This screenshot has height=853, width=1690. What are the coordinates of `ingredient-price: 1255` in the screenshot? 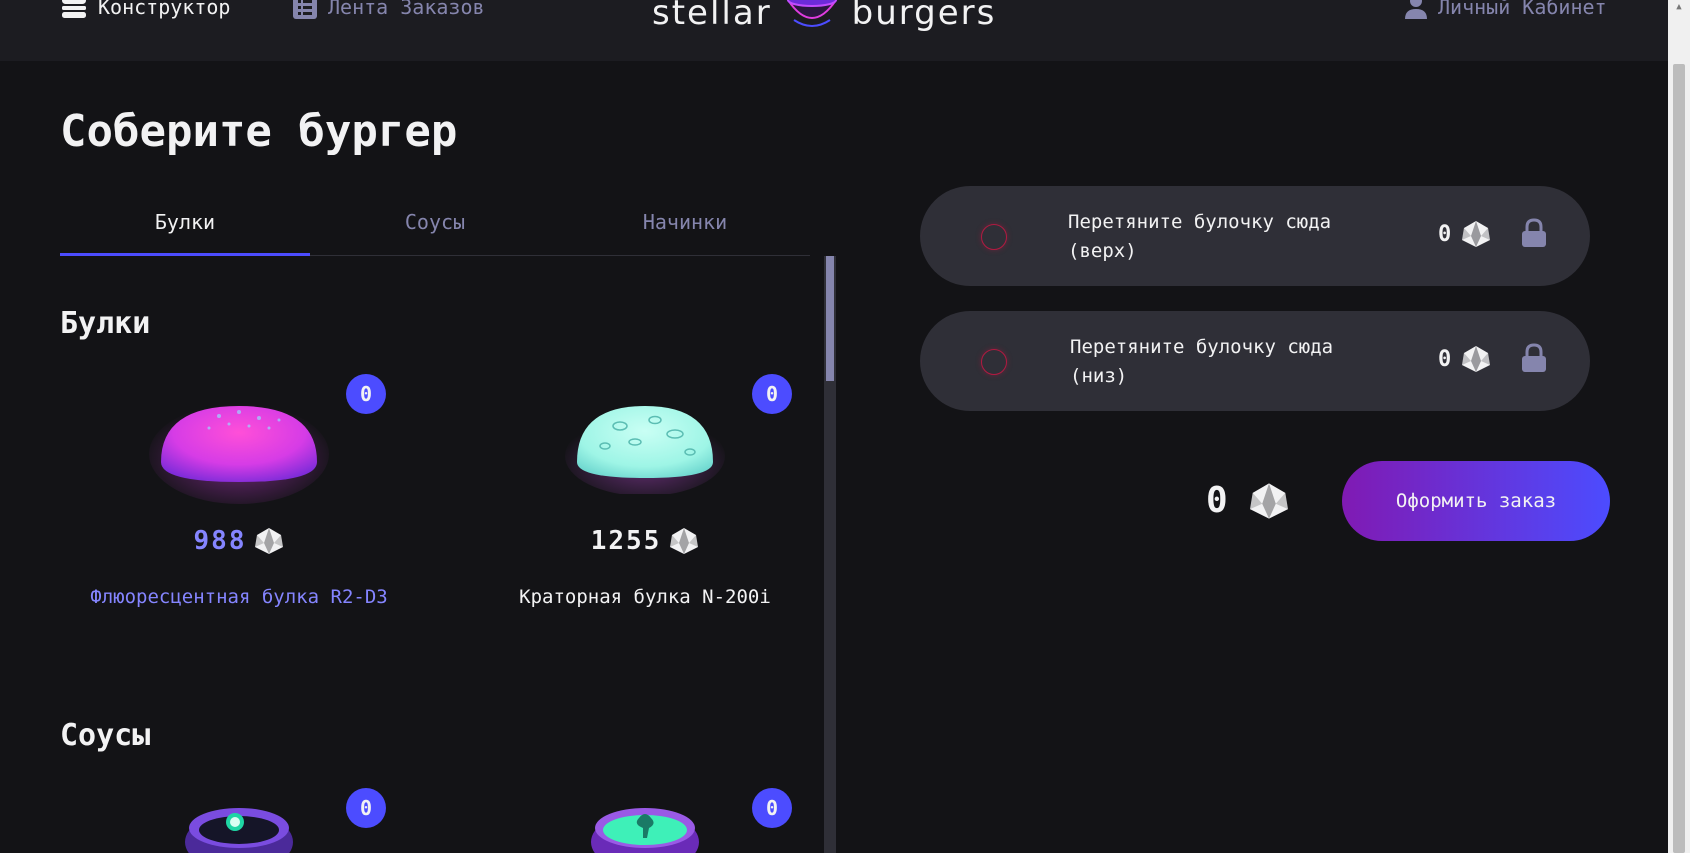 It's located at (645, 541).